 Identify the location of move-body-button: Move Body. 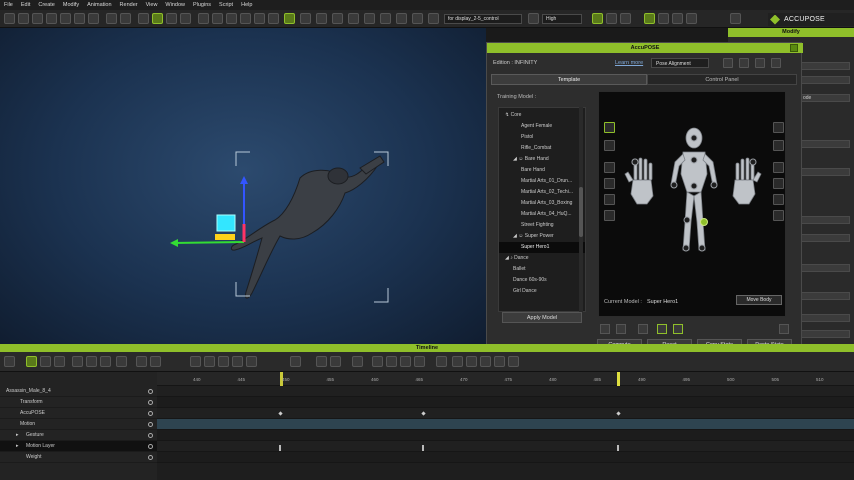
(759, 300).